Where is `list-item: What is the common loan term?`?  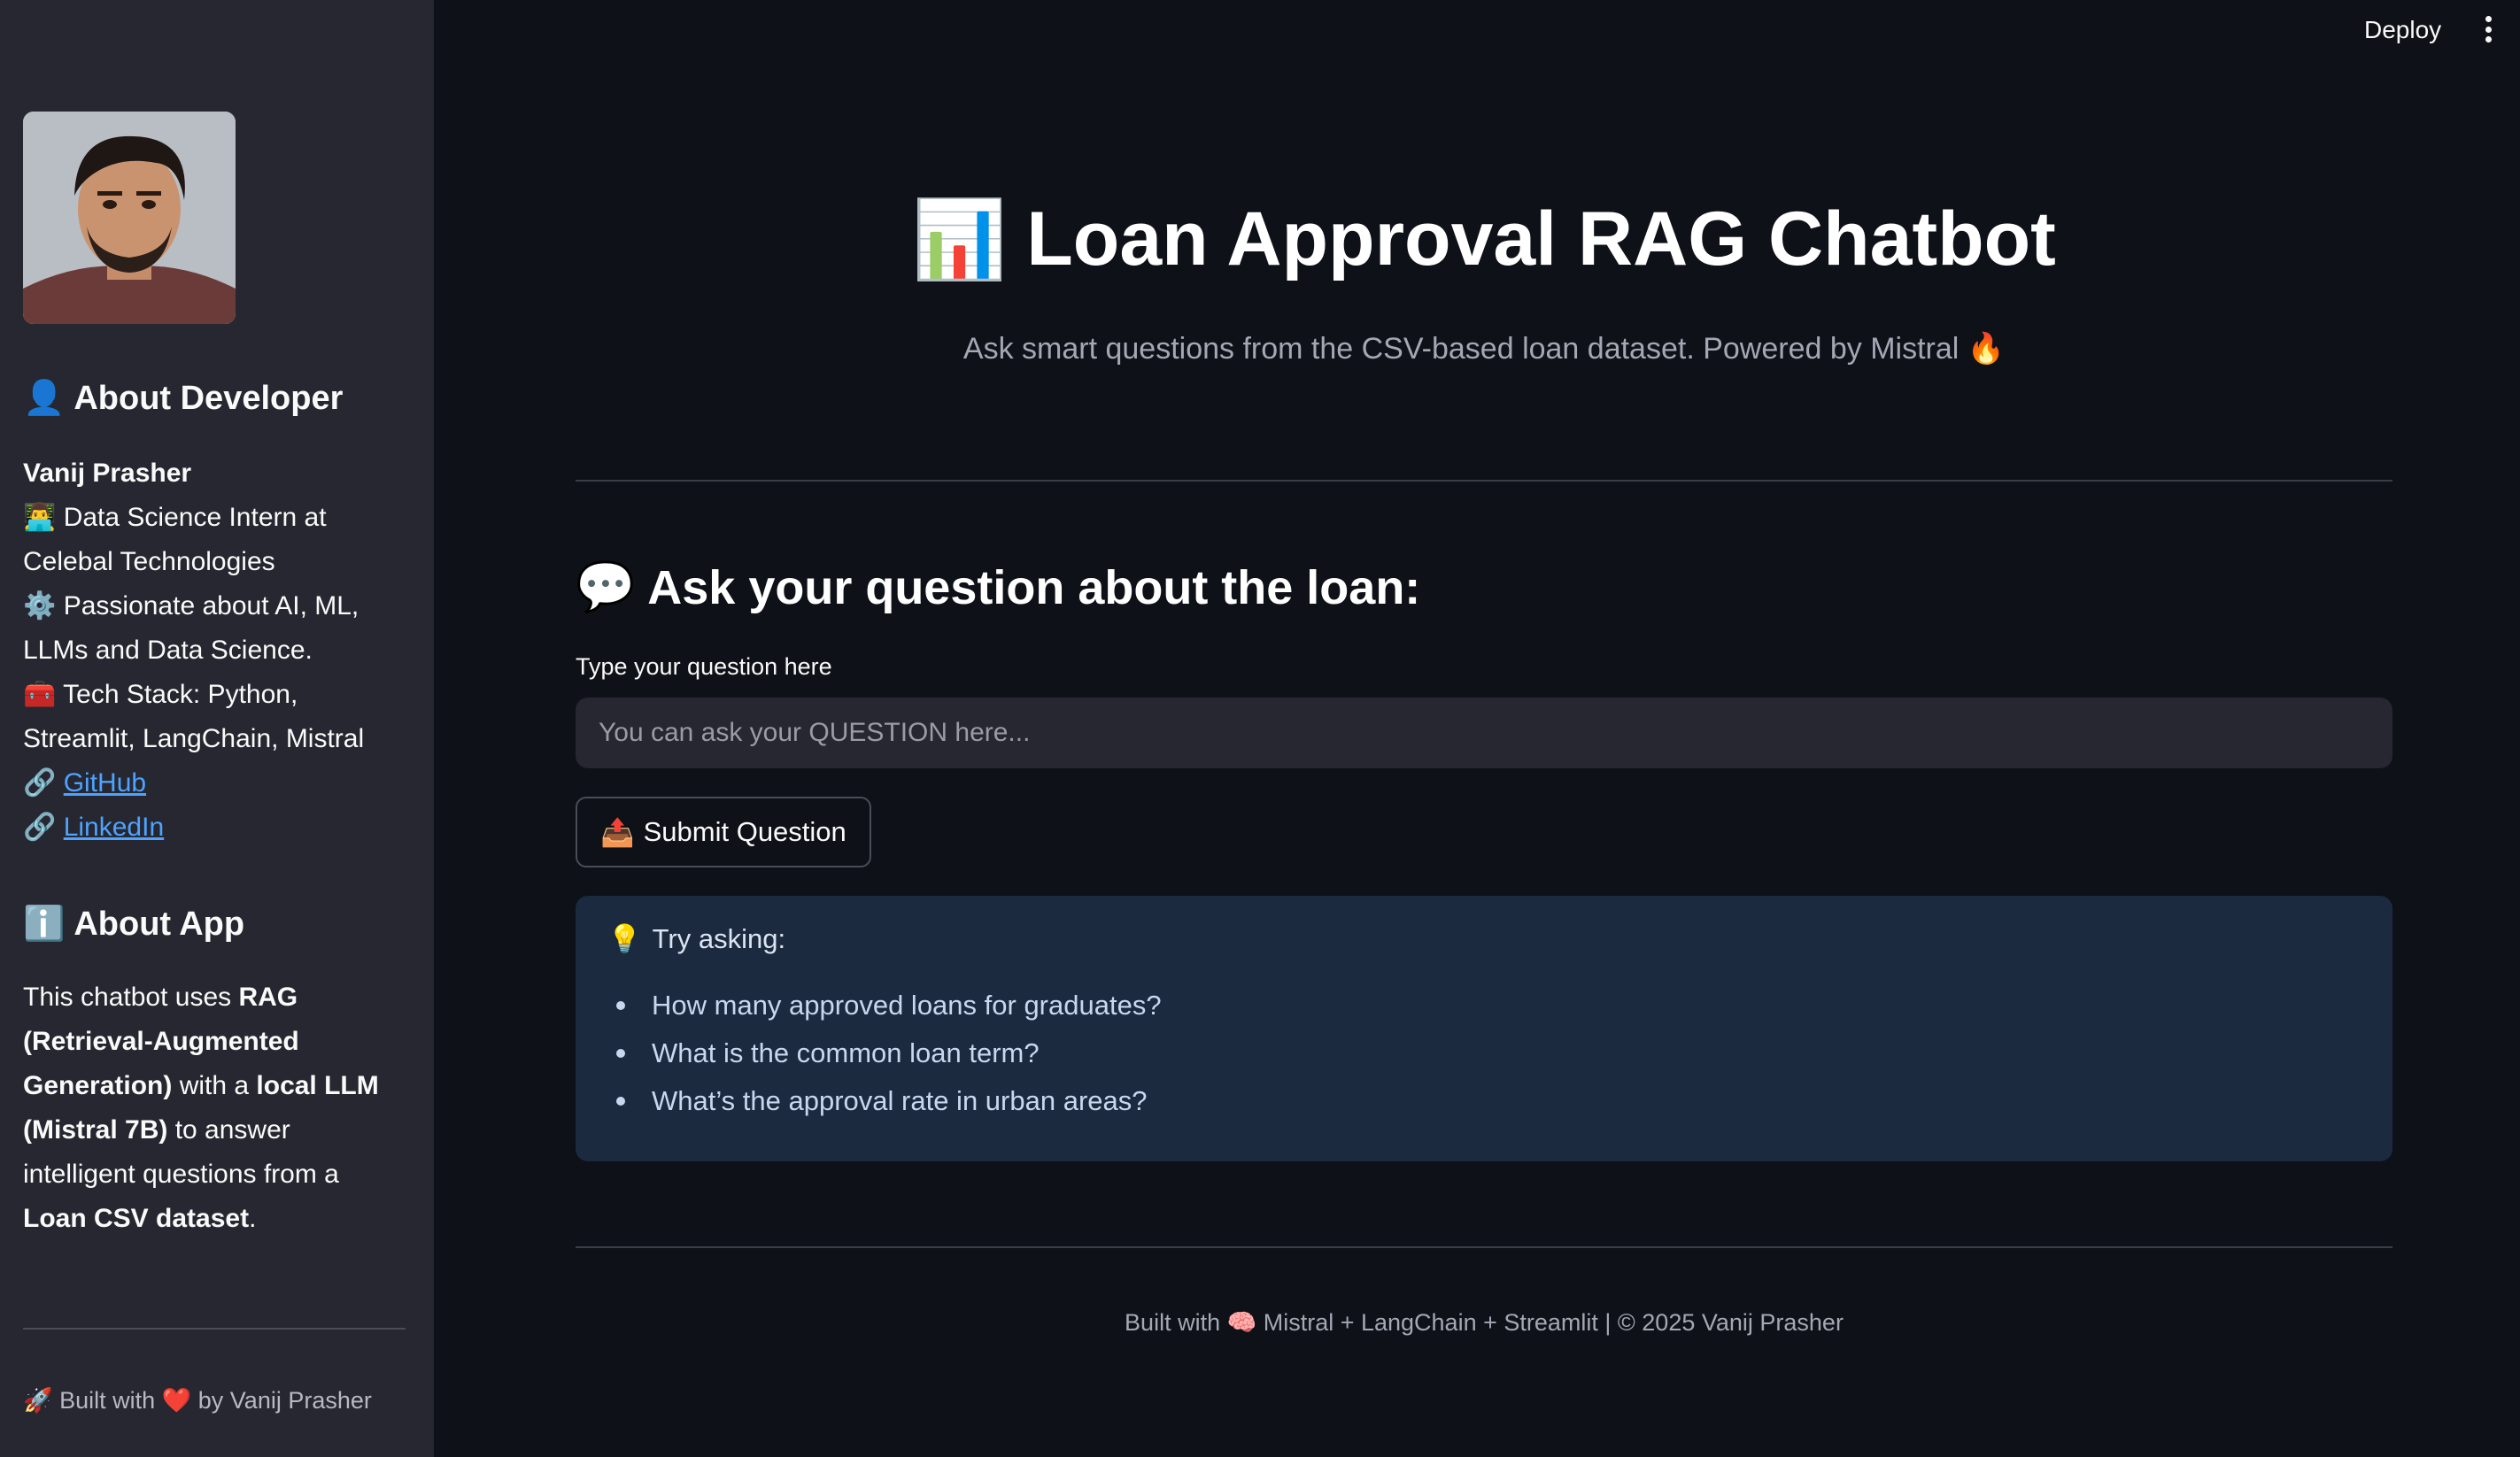 list-item: What is the common loan term? is located at coordinates (1484, 1053).